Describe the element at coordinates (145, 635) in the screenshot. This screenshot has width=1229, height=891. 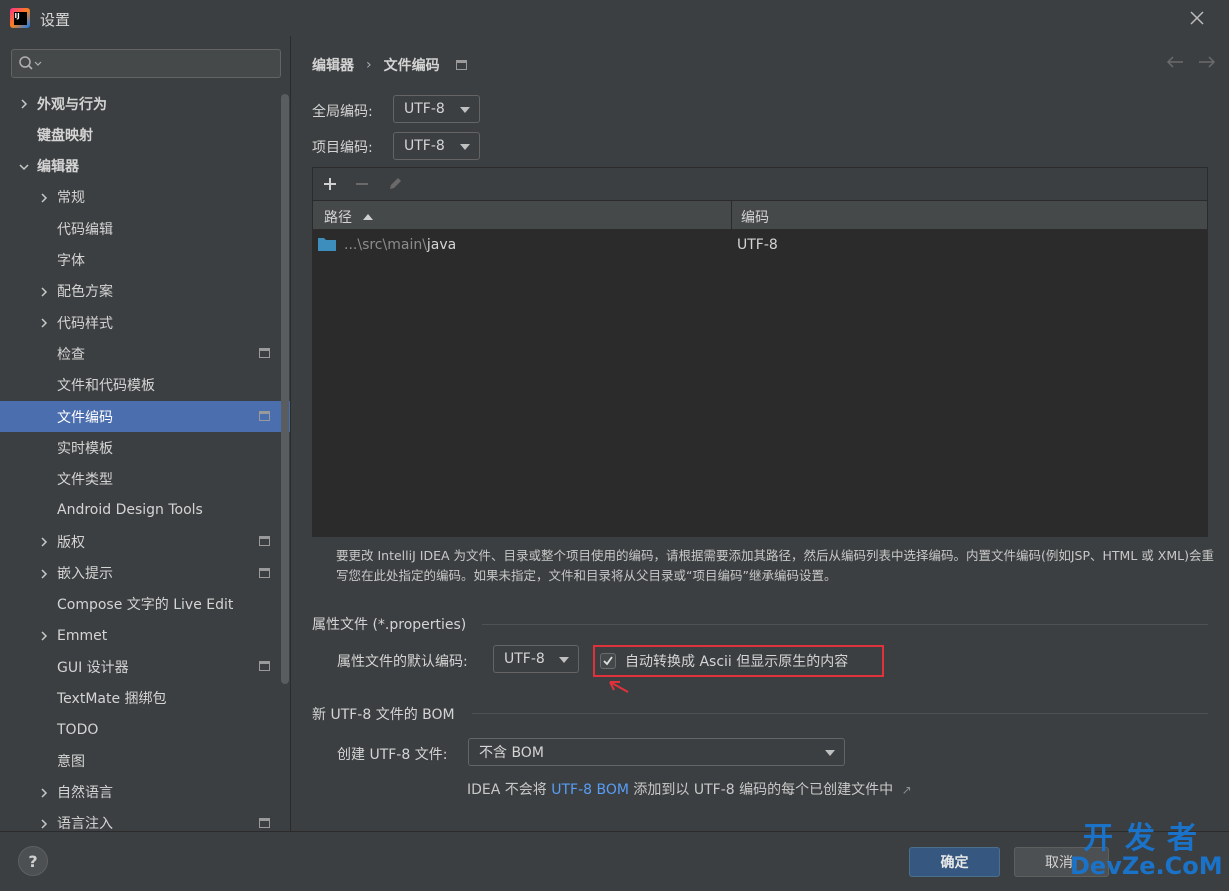
I see `sidebar-item: Emmet` at that location.